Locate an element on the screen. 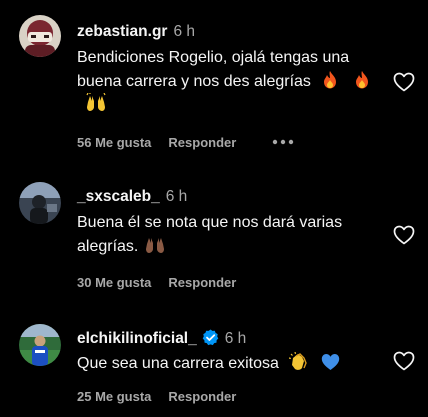 Image resolution: width=428 pixels, height=417 pixels. blue-heart-emoji is located at coordinates (330, 362).